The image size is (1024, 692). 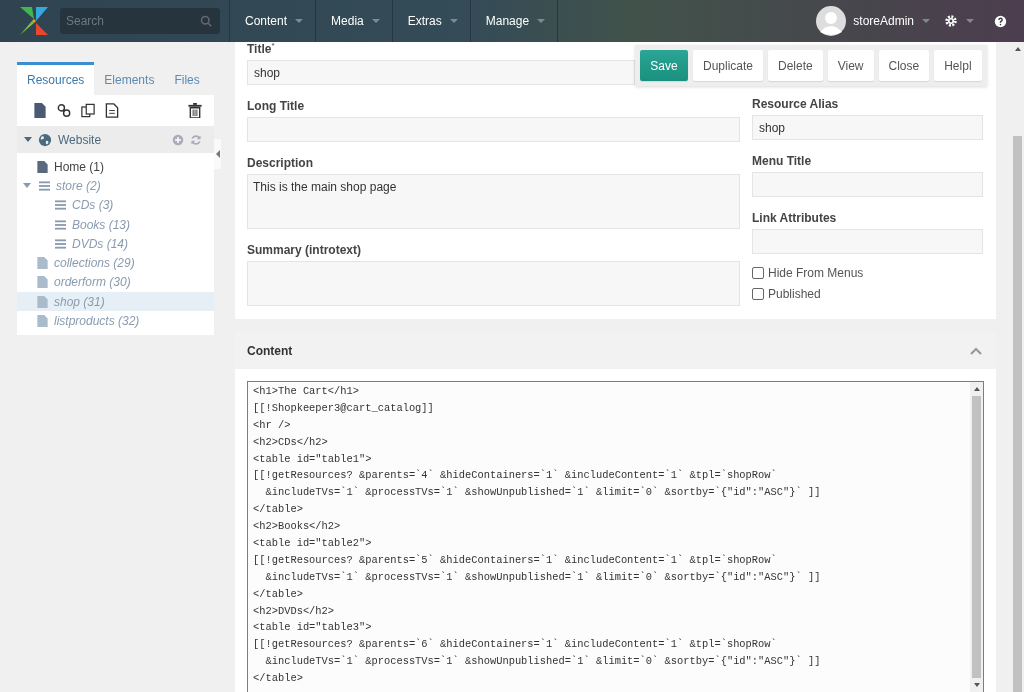 What do you see at coordinates (958, 65) in the screenshot?
I see `toolbar-button: Helpl` at bounding box center [958, 65].